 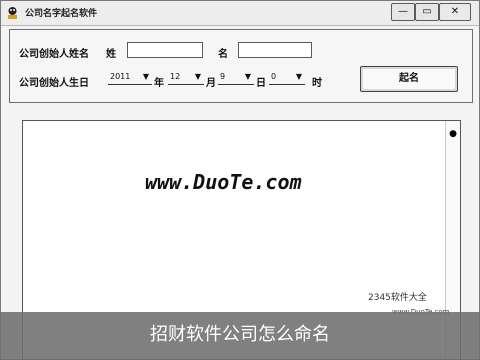 I want to click on site-logo: 2345软件大全, so click(x=397, y=298).